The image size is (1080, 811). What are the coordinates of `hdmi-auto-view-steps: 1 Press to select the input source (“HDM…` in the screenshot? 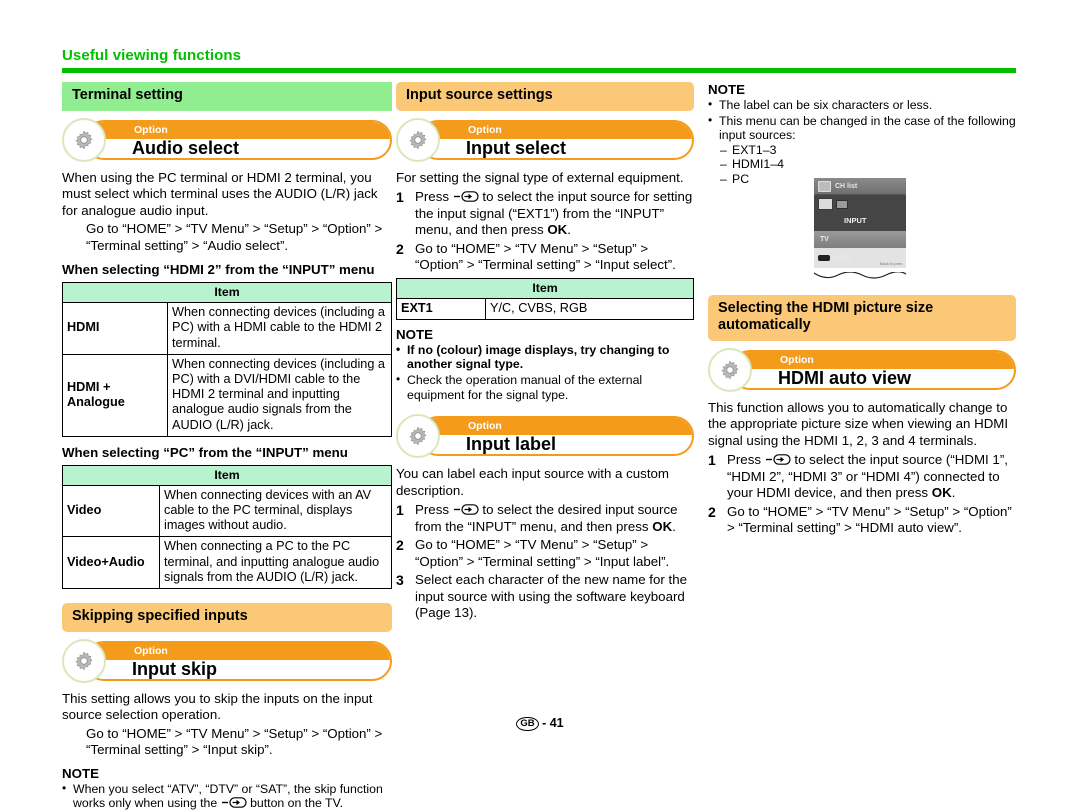 It's located at (862, 494).